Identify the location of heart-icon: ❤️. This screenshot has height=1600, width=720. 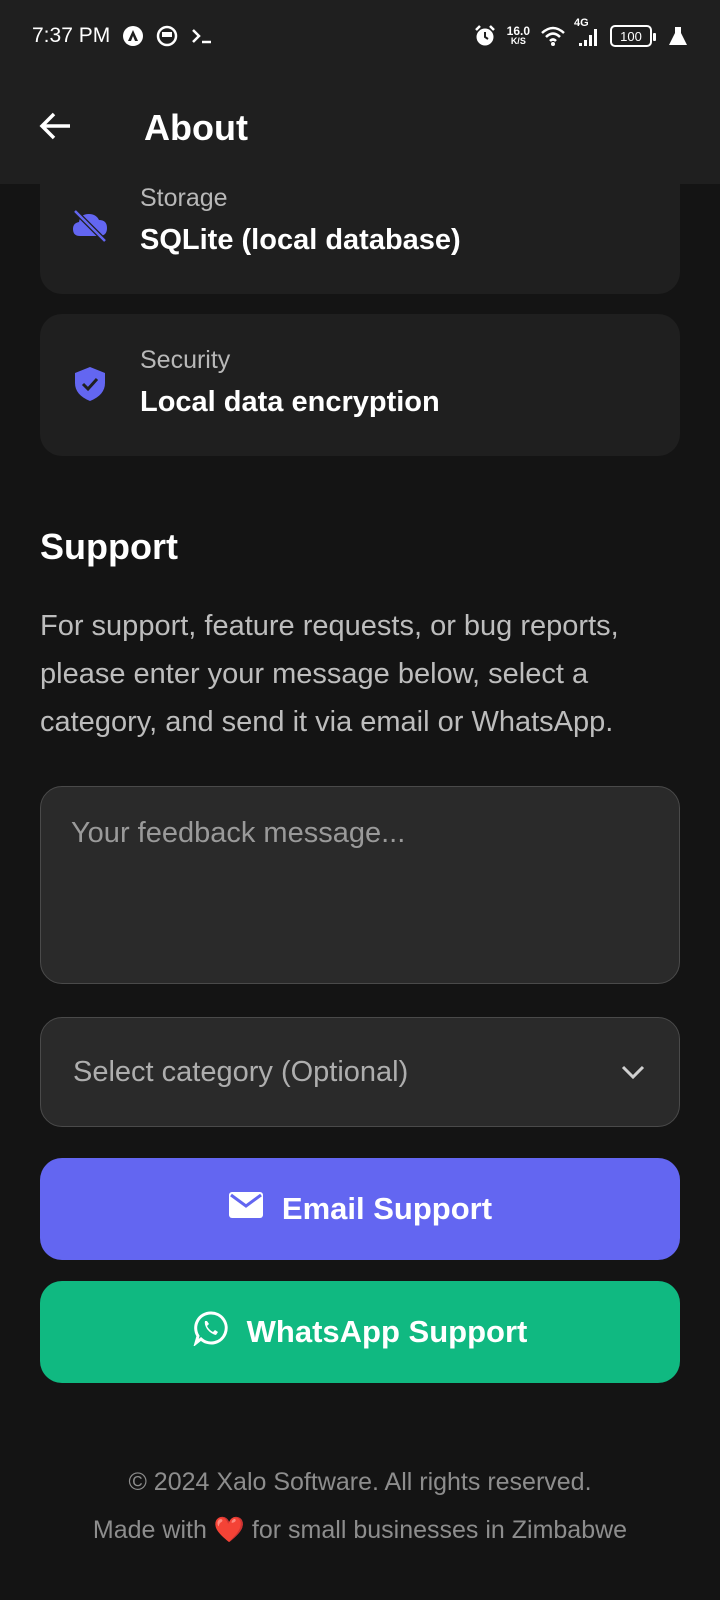
(229, 1530).